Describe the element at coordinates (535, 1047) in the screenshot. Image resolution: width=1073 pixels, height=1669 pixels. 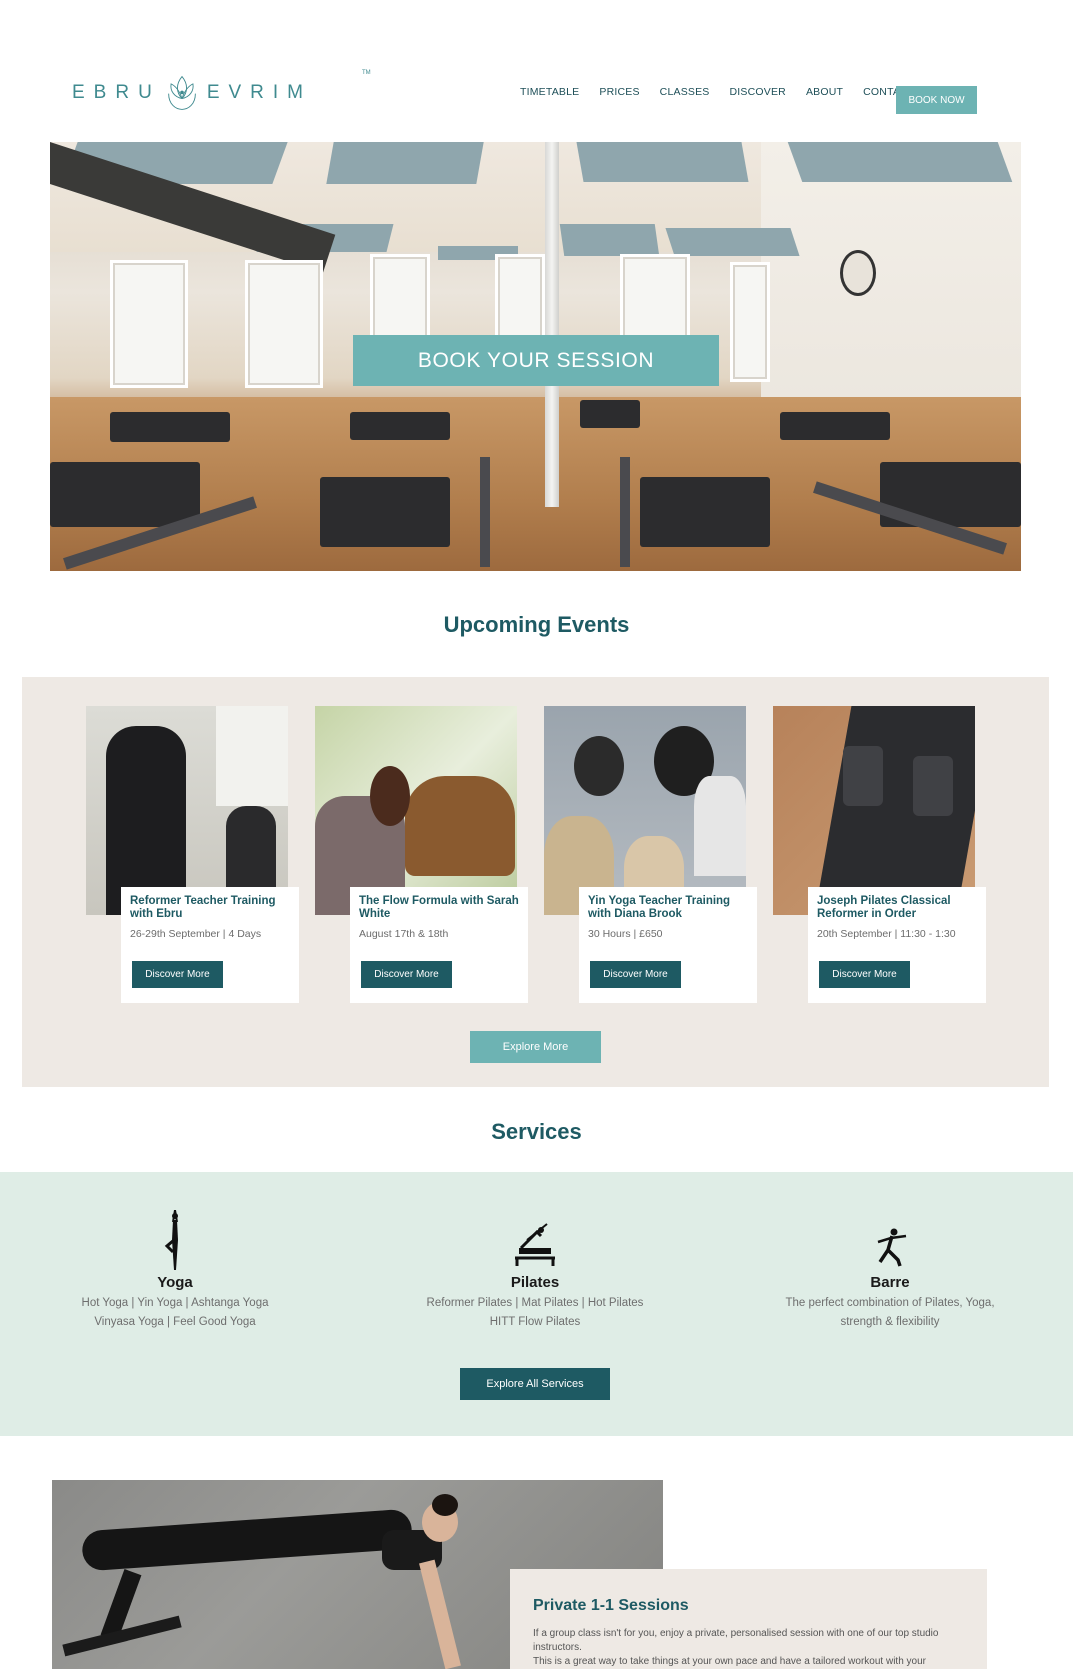
I see `explore-more-button: Explore More` at that location.